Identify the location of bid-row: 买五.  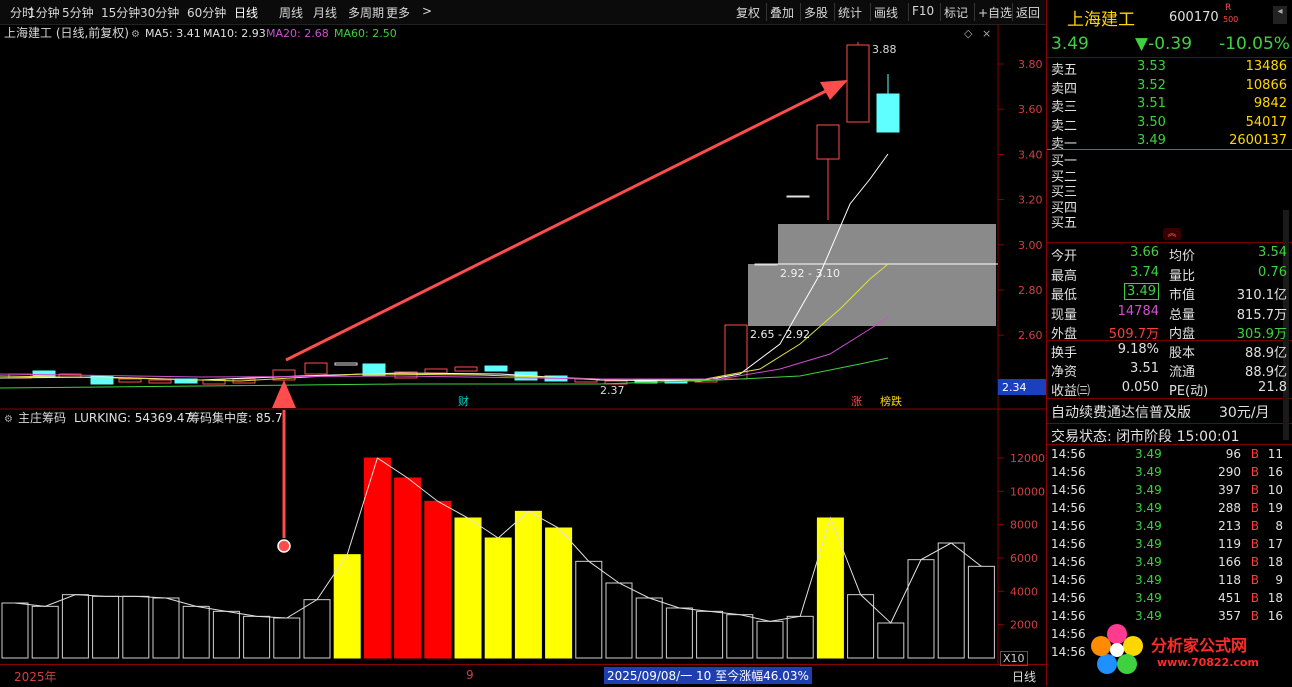
(1170, 221).